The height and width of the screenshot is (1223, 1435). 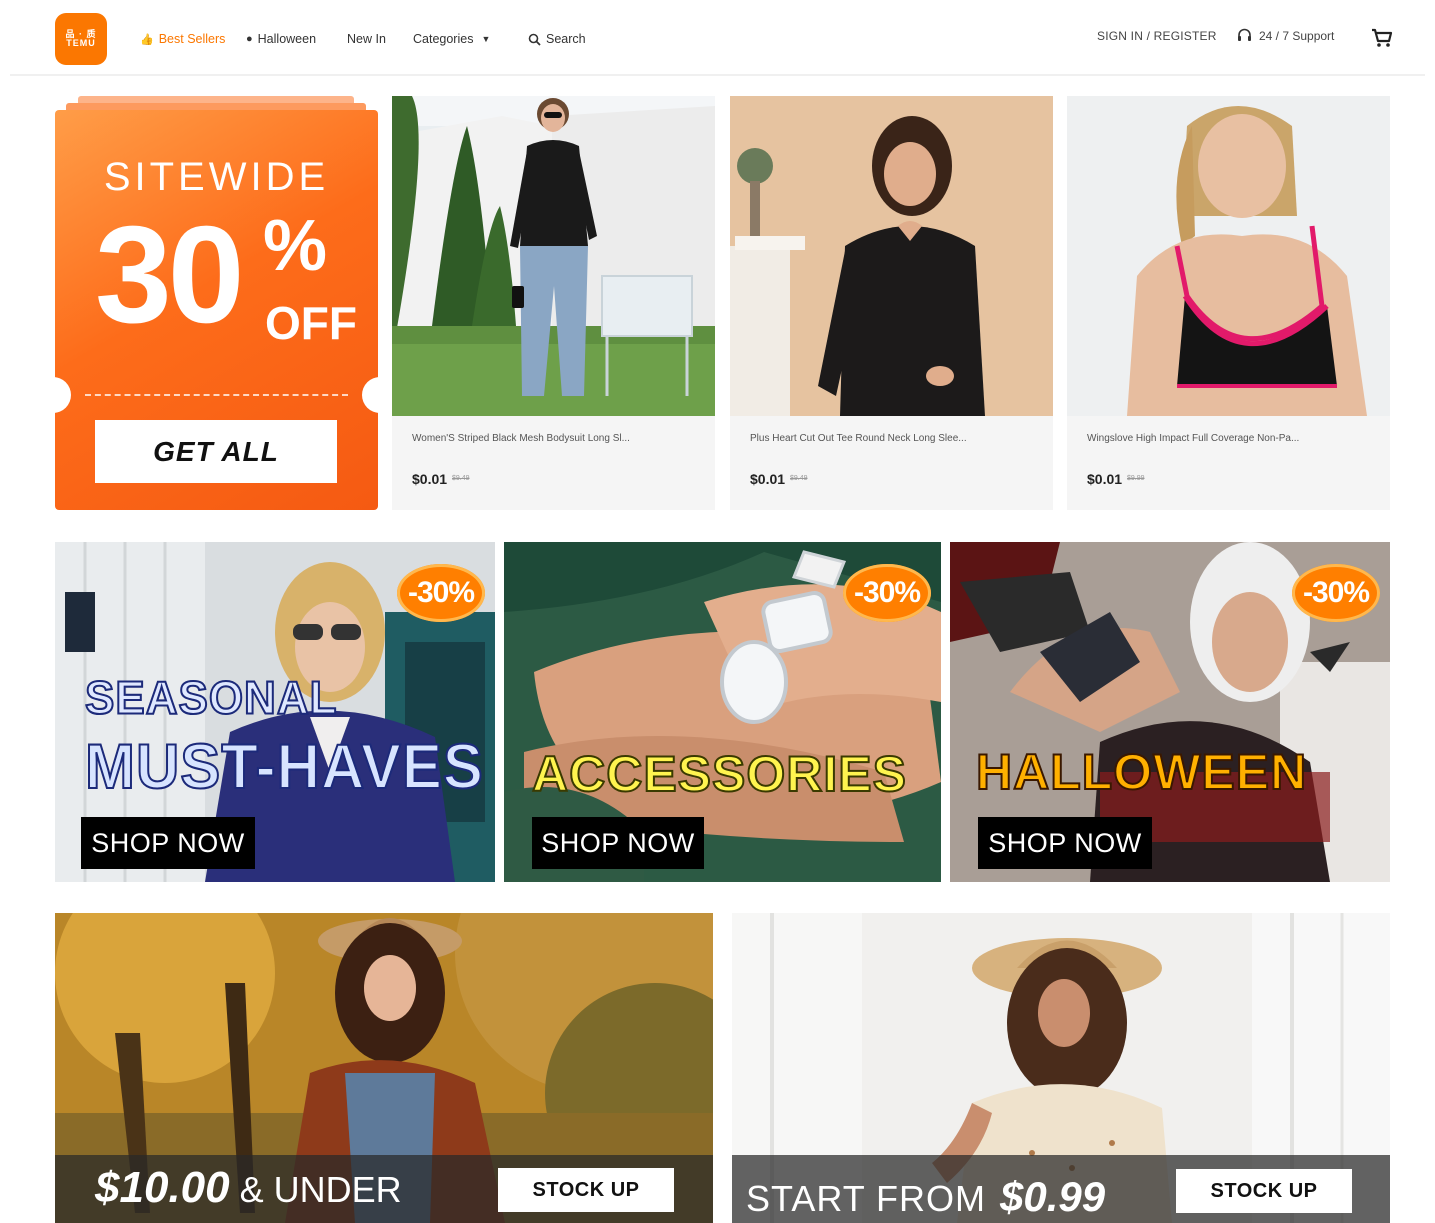 I want to click on banner-title-line-2: MUST-HAVES, so click(x=284, y=766).